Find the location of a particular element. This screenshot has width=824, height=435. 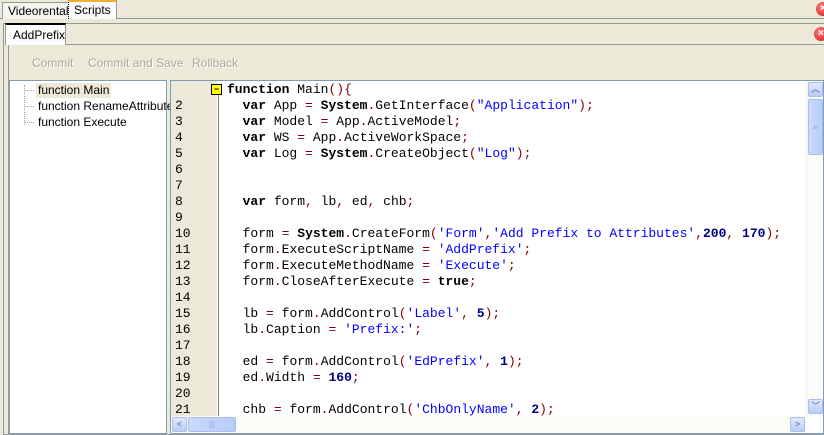

tab-label: Scripts is located at coordinates (92, 10).